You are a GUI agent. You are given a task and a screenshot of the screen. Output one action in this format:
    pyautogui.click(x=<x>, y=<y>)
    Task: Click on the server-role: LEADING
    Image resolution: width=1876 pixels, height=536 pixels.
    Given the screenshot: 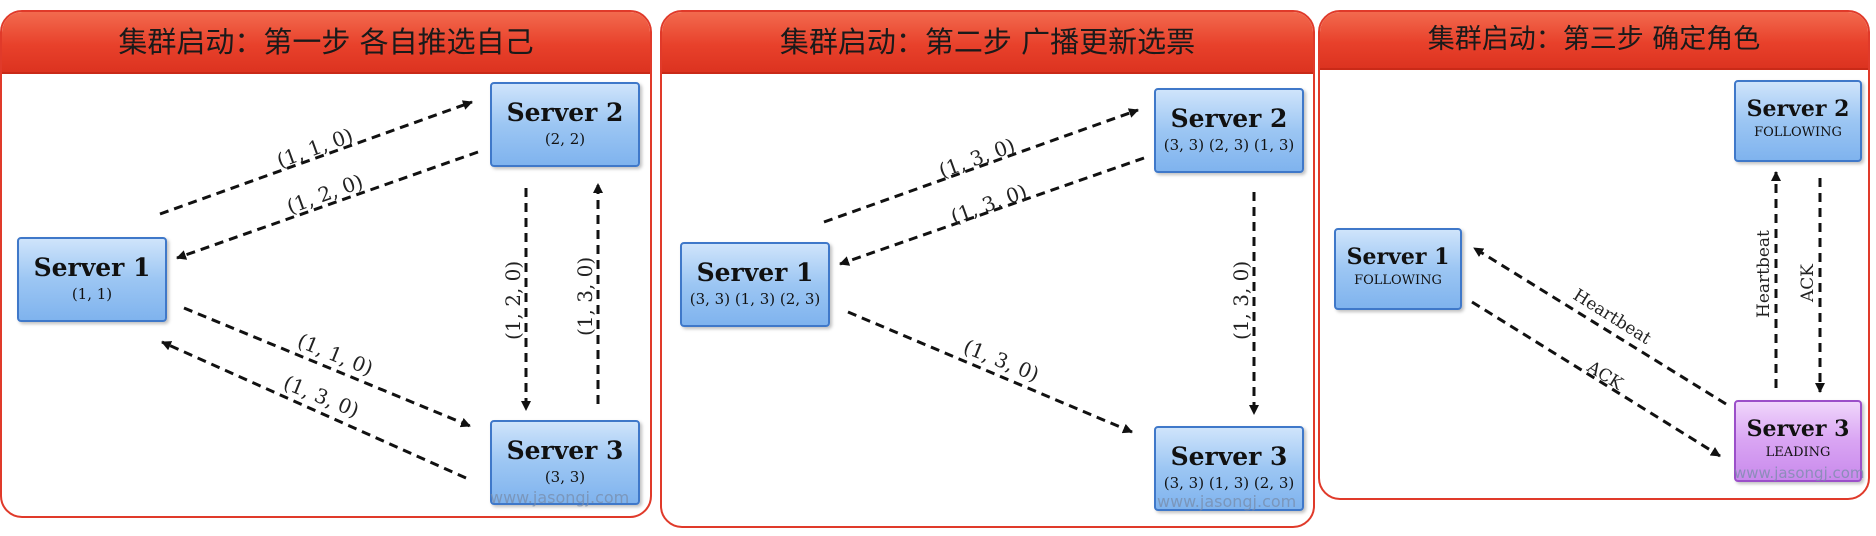 What is the action you would take?
    pyautogui.click(x=1798, y=452)
    